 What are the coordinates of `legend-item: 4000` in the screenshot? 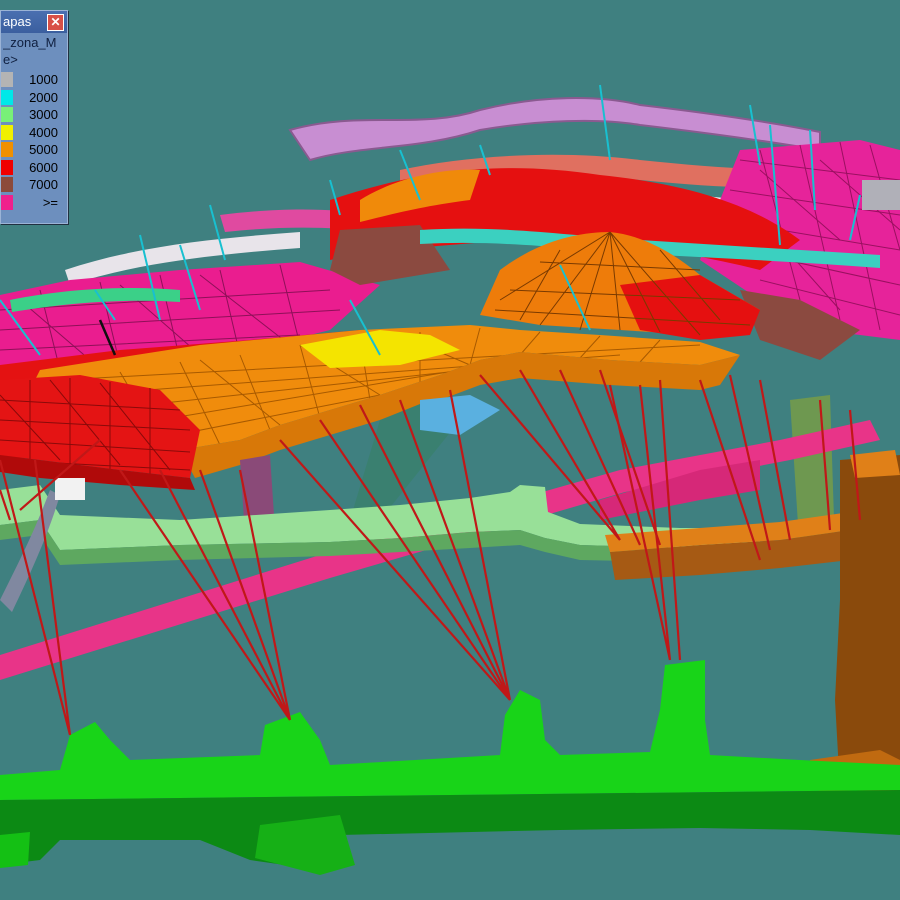 It's located at (34, 132).